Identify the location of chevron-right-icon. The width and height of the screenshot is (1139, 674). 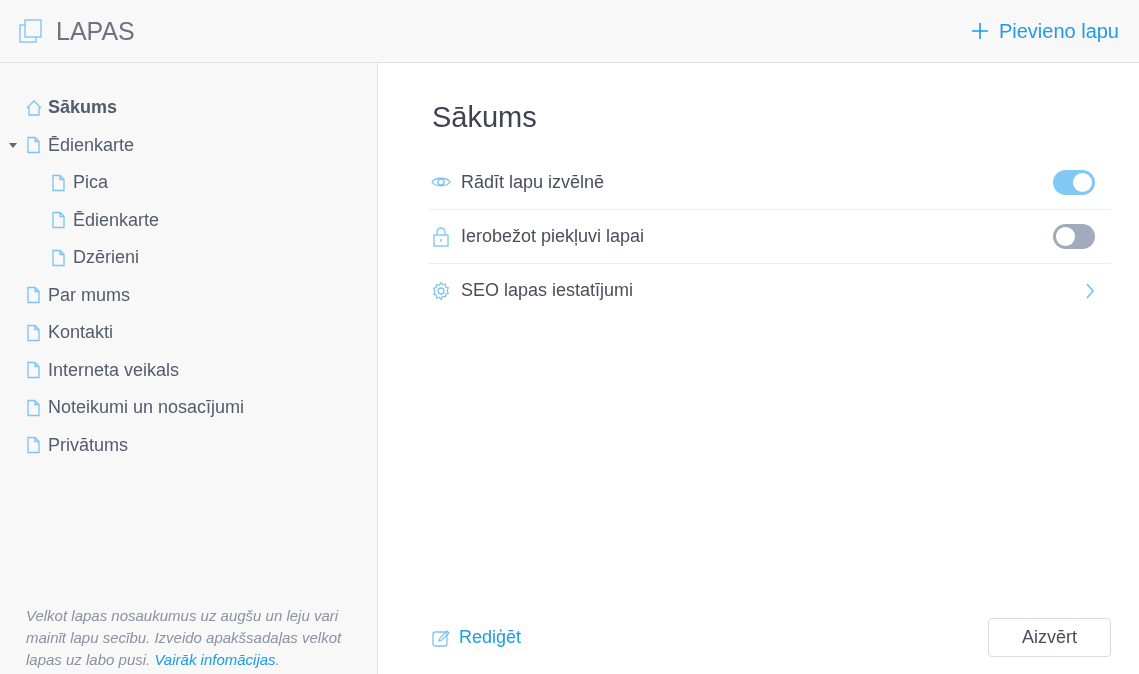
(1090, 290).